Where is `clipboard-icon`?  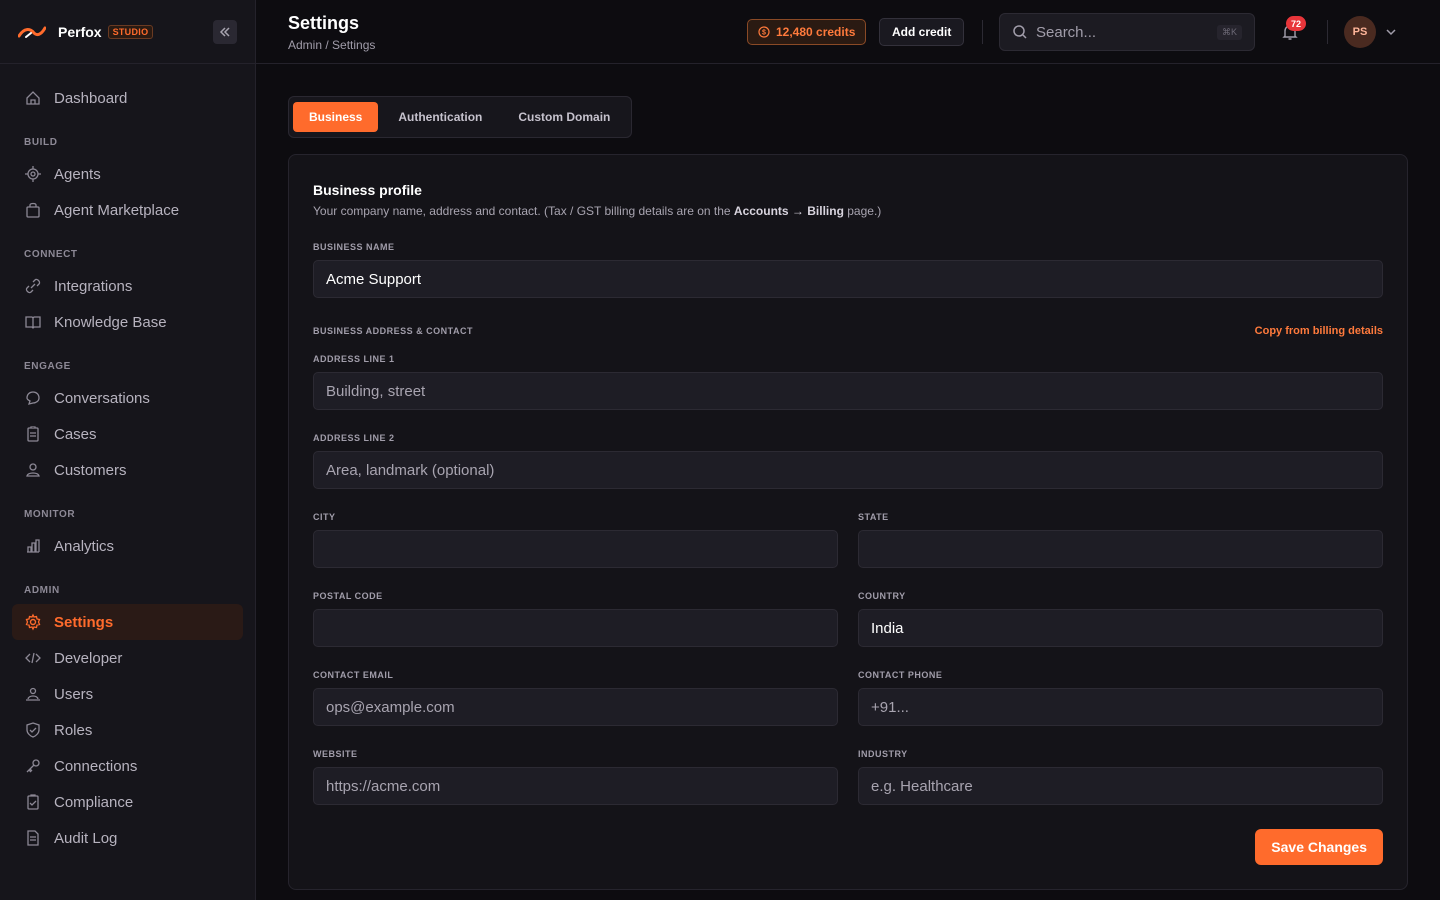 clipboard-icon is located at coordinates (33, 434).